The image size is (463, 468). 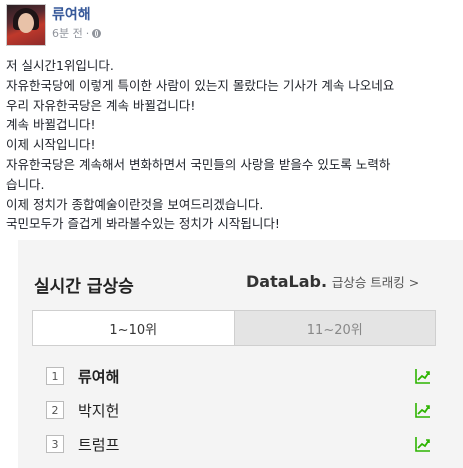 What do you see at coordinates (51, 145) in the screenshot?
I see `post-line: 이제 시작입니다!` at bounding box center [51, 145].